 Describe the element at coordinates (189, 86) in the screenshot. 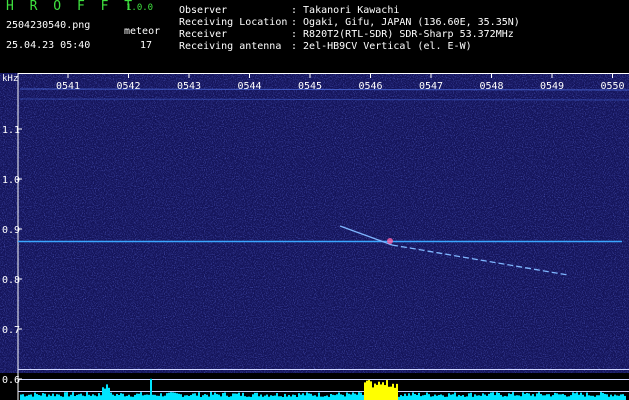

I see `time-tick-label: 0543` at that location.